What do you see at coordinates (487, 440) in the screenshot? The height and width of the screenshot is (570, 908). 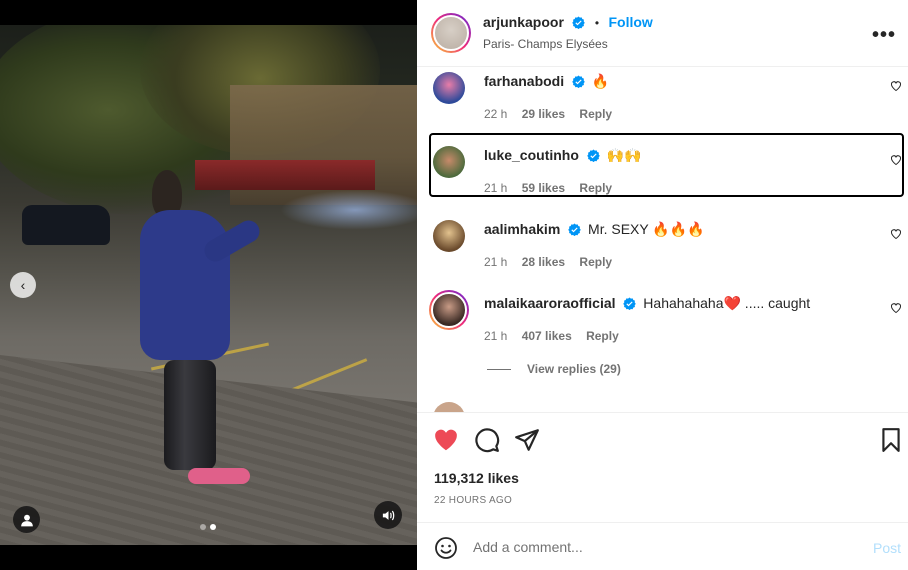 I see `comment-icon` at bounding box center [487, 440].